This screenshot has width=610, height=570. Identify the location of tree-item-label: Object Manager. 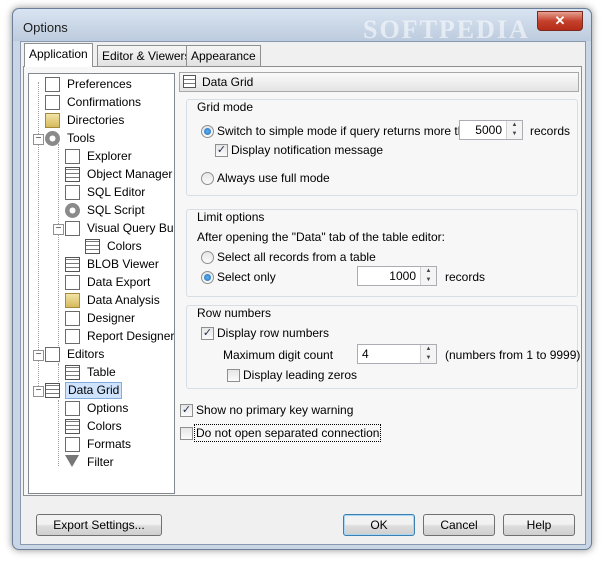
(130, 174).